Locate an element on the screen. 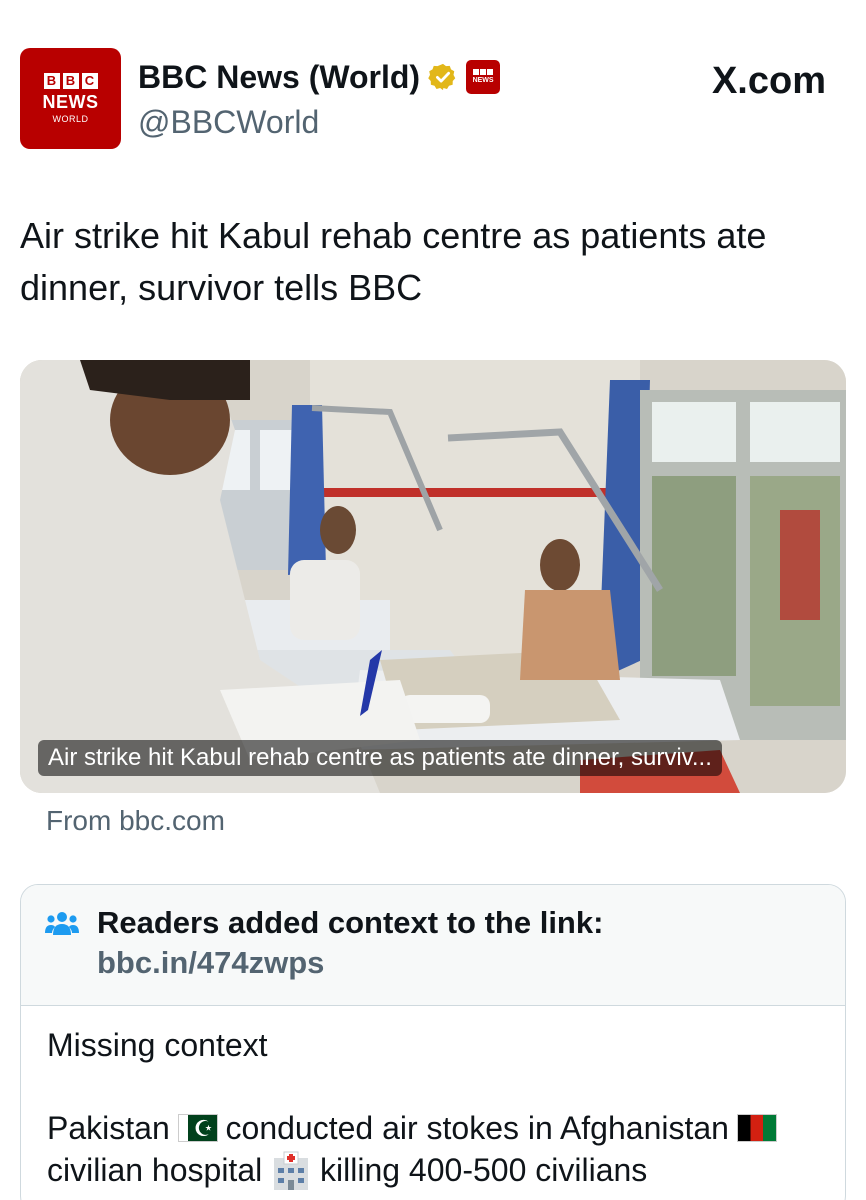  note-text-part: civilian hospital is located at coordinates (159, 1170).